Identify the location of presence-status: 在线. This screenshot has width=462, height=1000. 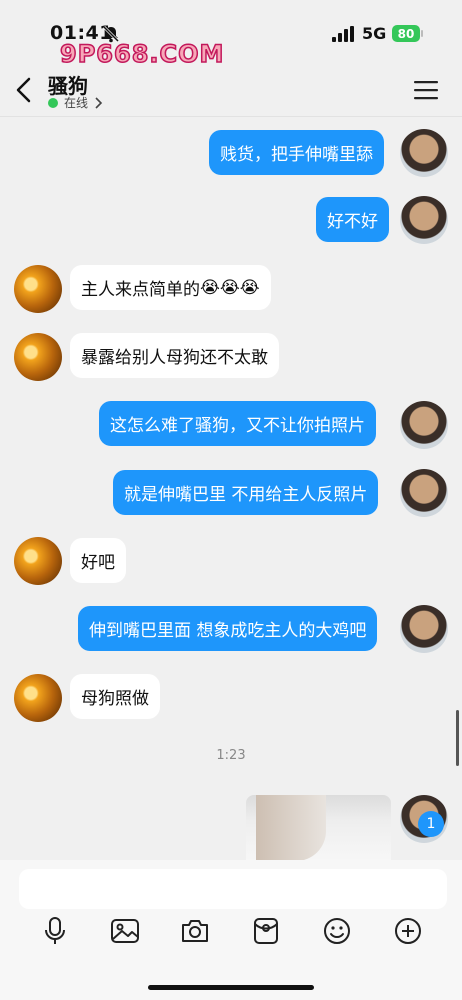
(76, 102).